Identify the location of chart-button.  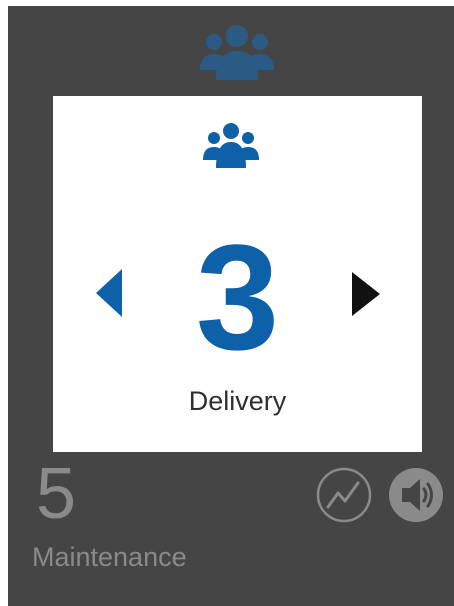
(344, 495).